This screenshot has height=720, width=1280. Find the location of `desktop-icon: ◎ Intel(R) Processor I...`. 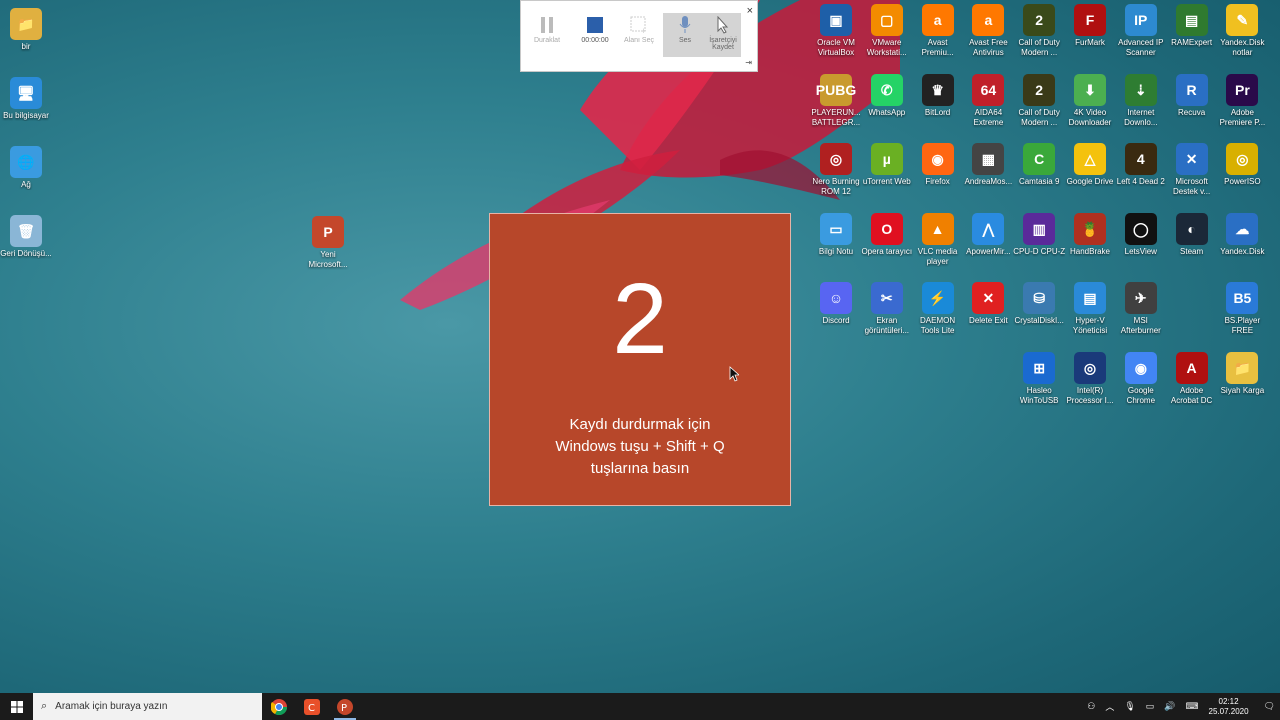

desktop-icon: ◎ Intel(R) Processor I... is located at coordinates (1090, 378).